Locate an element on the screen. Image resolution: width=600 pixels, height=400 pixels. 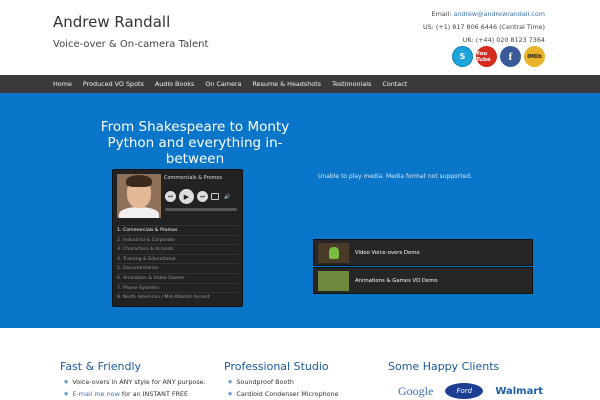
professional-studio-heading: Professional Studio is located at coordinates (276, 366).